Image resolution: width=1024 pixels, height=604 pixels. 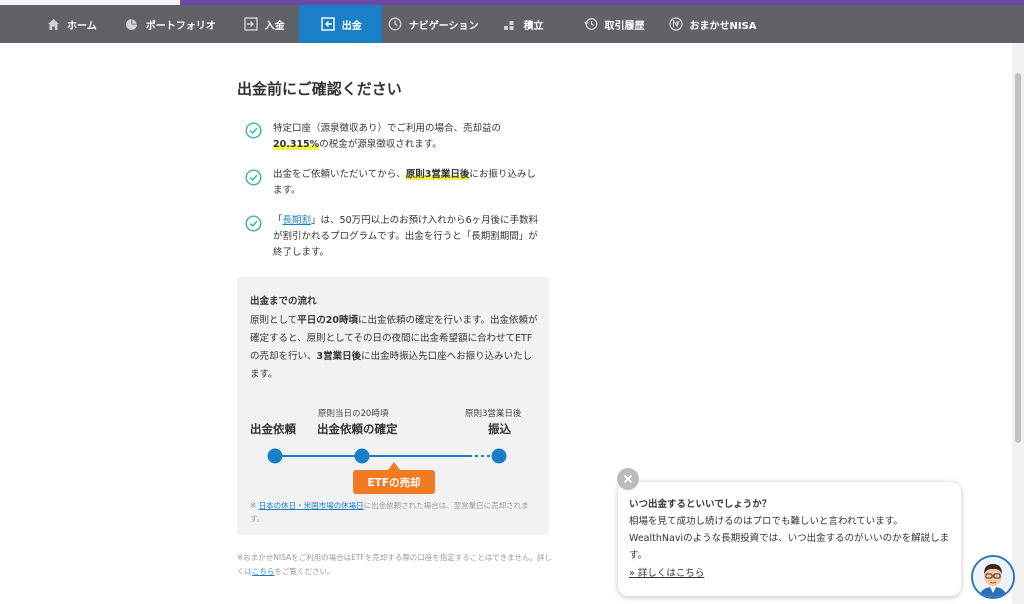 I want to click on nav-item-history: 取引履歴, so click(x=608, y=24).